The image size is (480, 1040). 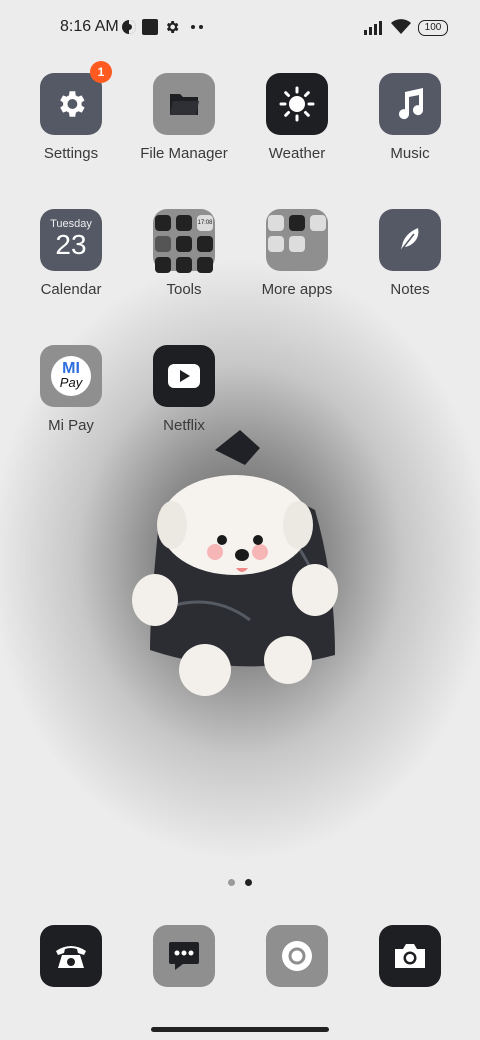 What do you see at coordinates (101, 72) in the screenshot?
I see `notification-badge: 1` at bounding box center [101, 72].